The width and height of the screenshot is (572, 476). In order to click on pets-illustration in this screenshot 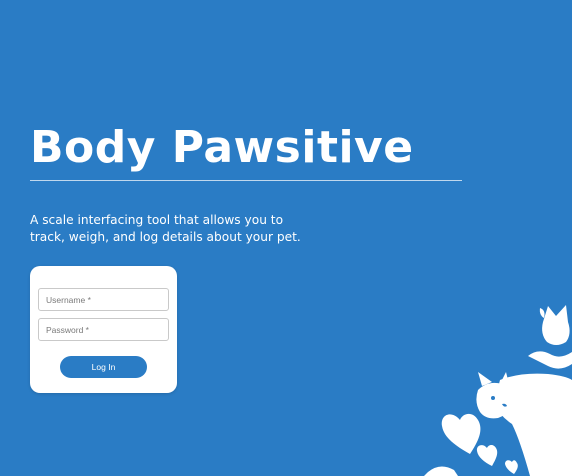, I will do `click(498, 390)`.